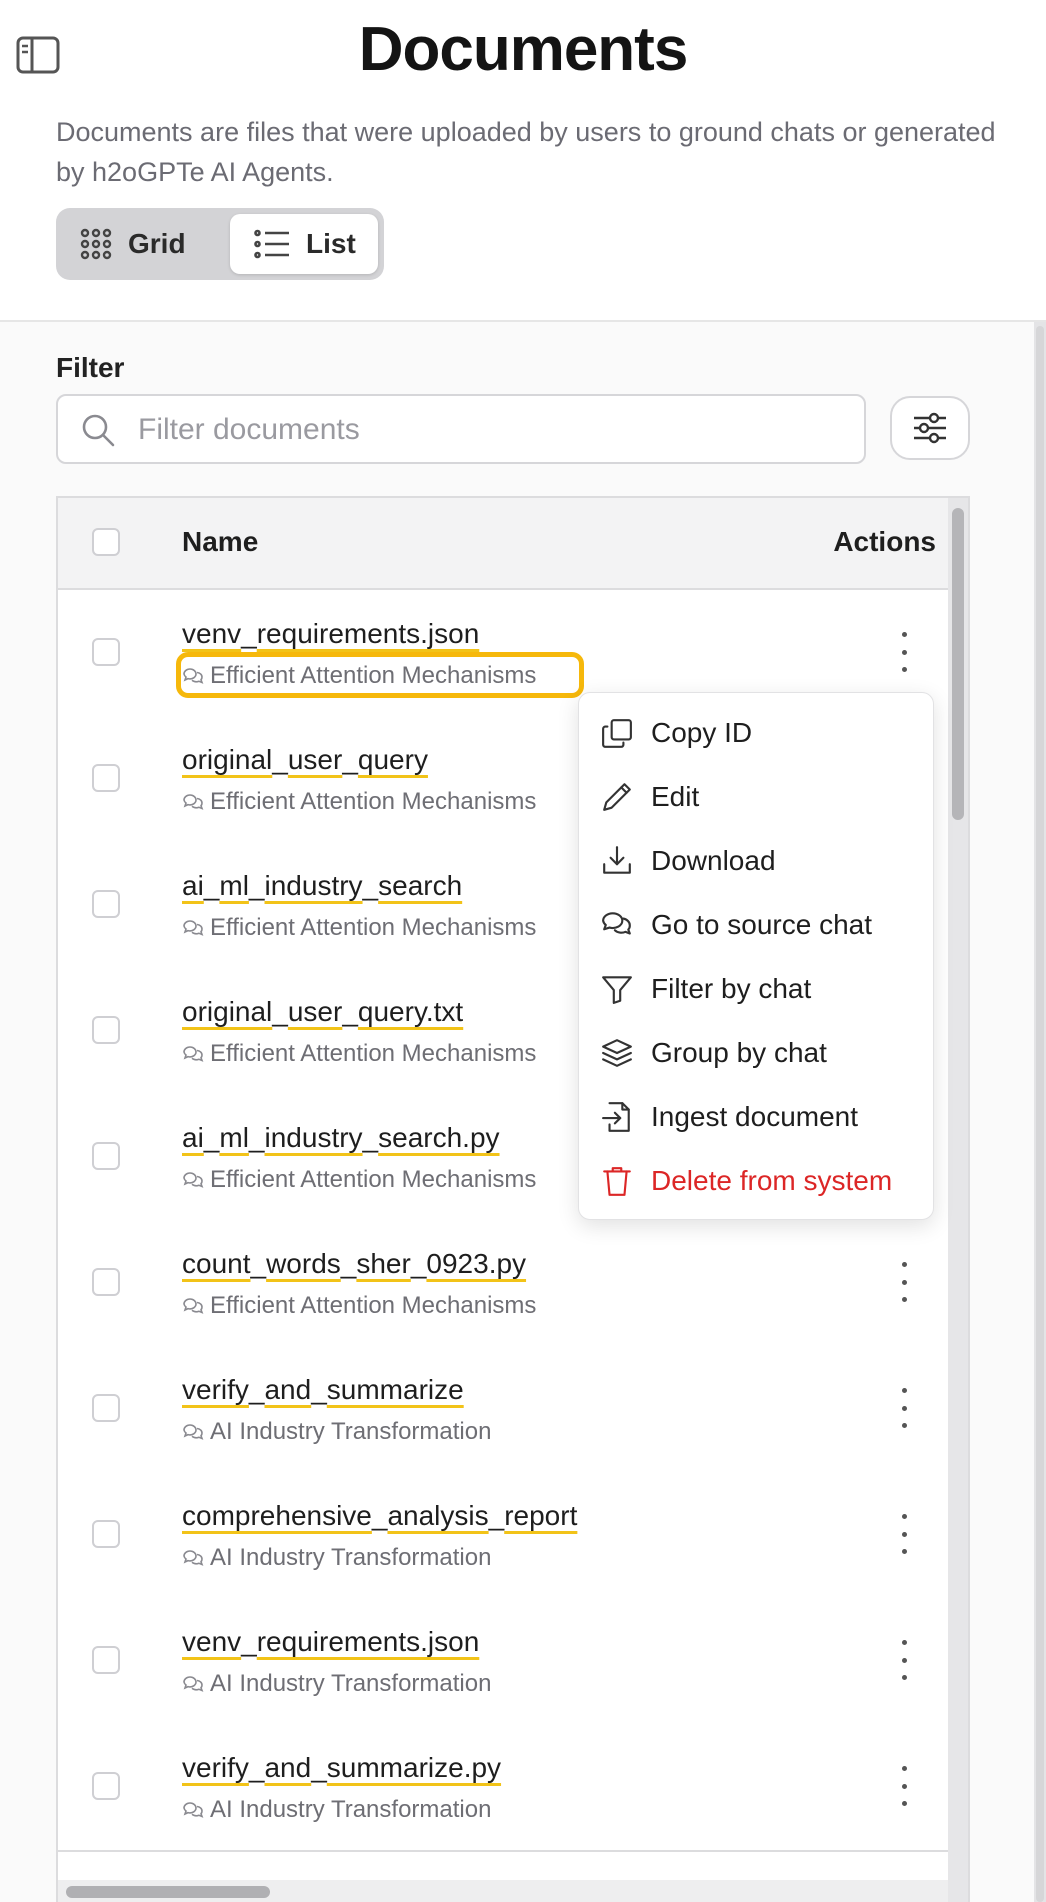 The width and height of the screenshot is (1046, 1902). Describe the element at coordinates (772, 1180) in the screenshot. I see `menu-item-label: Delete from system` at that location.